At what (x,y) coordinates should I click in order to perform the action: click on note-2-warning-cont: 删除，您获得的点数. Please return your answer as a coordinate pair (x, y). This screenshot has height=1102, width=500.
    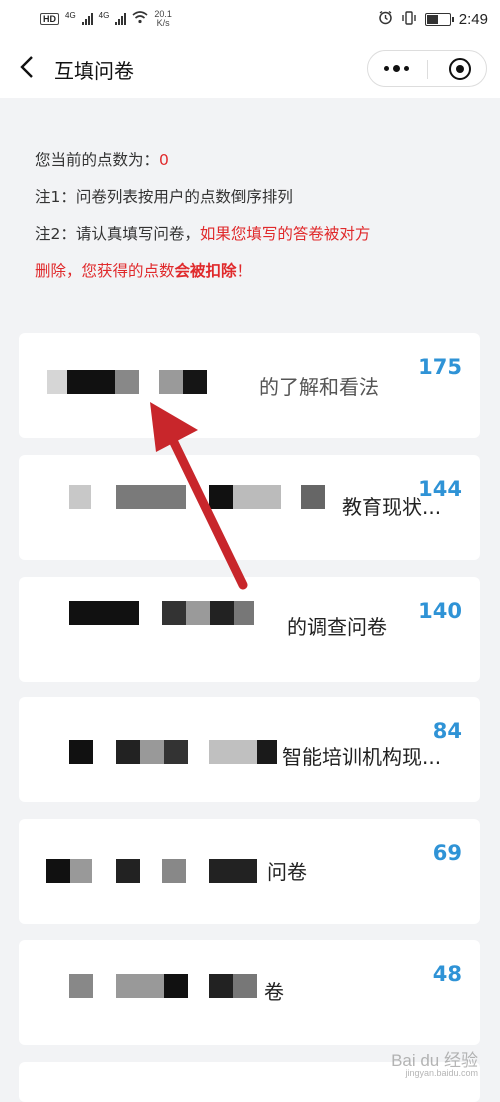
    Looking at the image, I should click on (105, 271).